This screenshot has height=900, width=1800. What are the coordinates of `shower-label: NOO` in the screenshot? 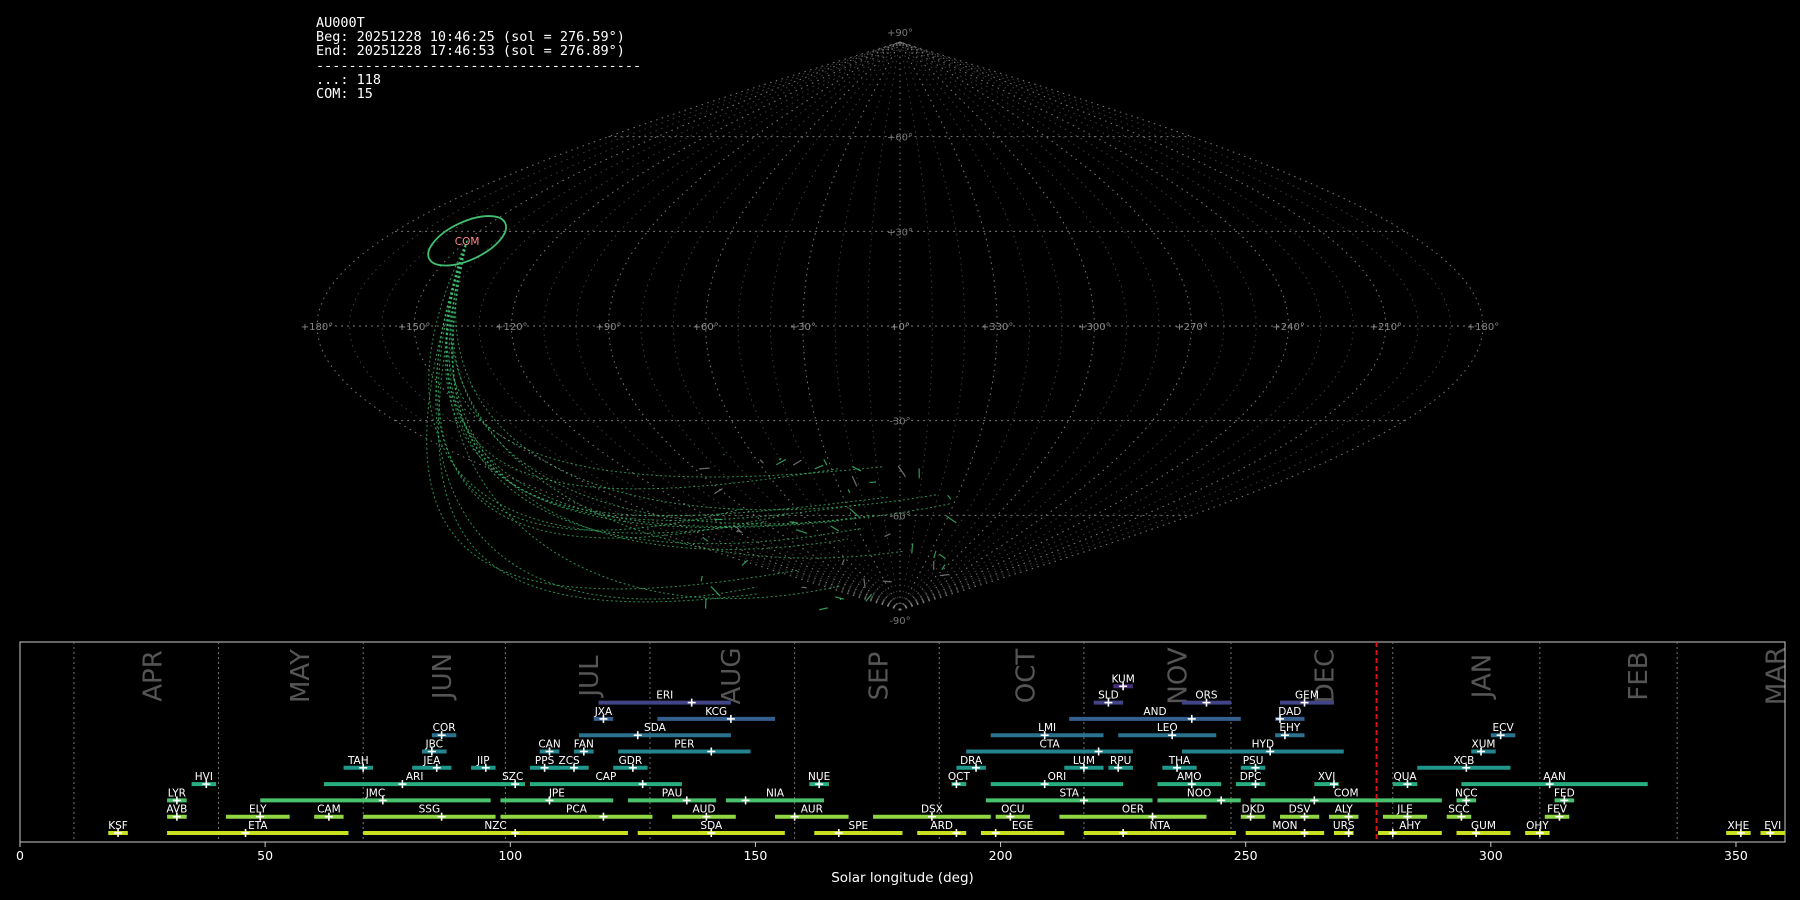 It's located at (1199, 793).